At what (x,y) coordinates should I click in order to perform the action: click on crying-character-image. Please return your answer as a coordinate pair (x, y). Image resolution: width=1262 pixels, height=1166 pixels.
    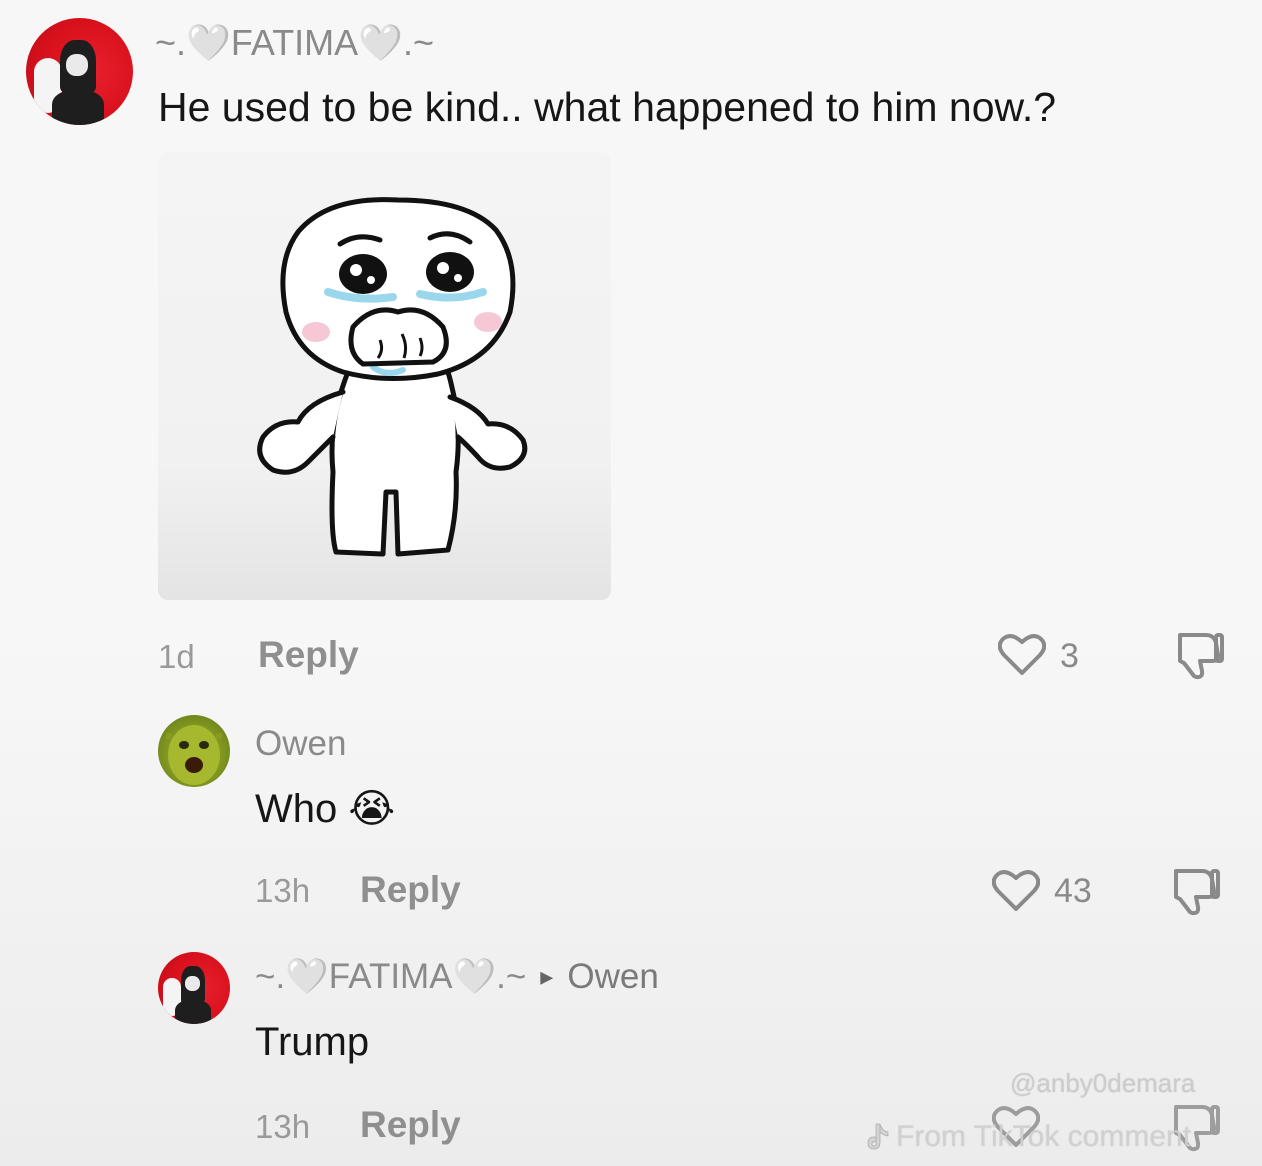
    Looking at the image, I should click on (392, 377).